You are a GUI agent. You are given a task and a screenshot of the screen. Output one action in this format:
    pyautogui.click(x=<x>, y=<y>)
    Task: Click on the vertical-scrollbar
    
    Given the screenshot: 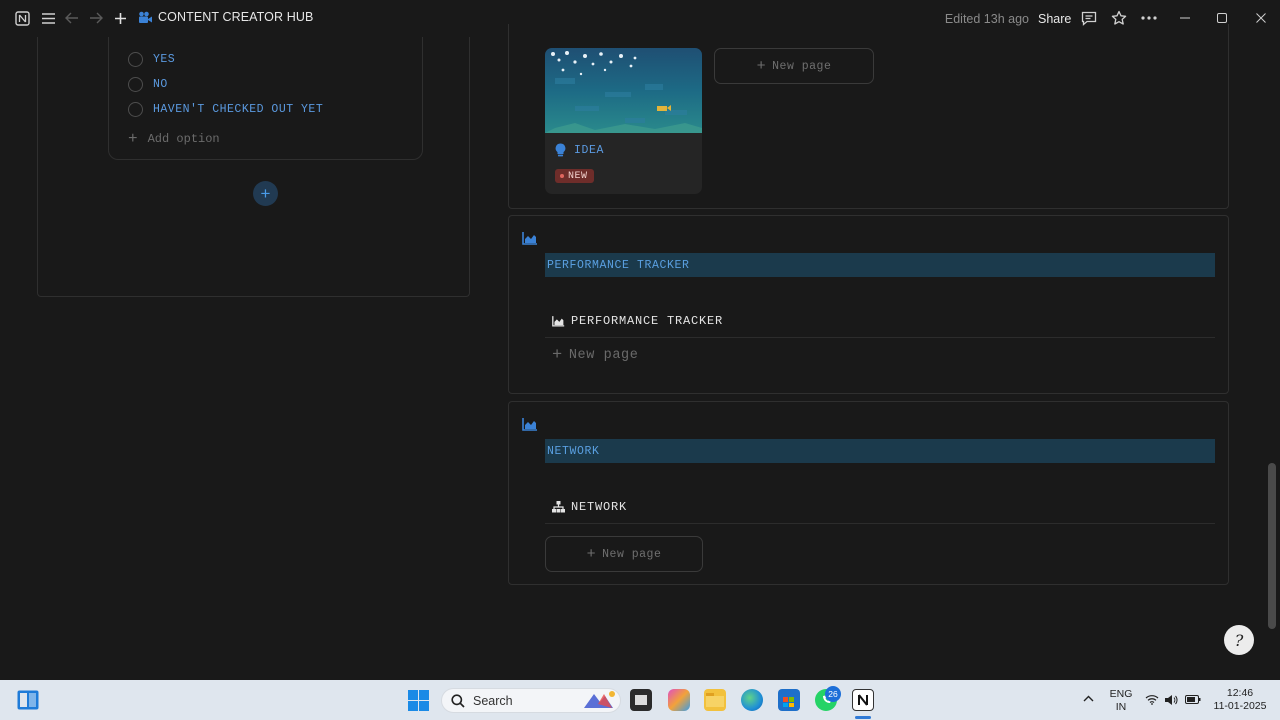 What is the action you would take?
    pyautogui.click(x=1272, y=546)
    